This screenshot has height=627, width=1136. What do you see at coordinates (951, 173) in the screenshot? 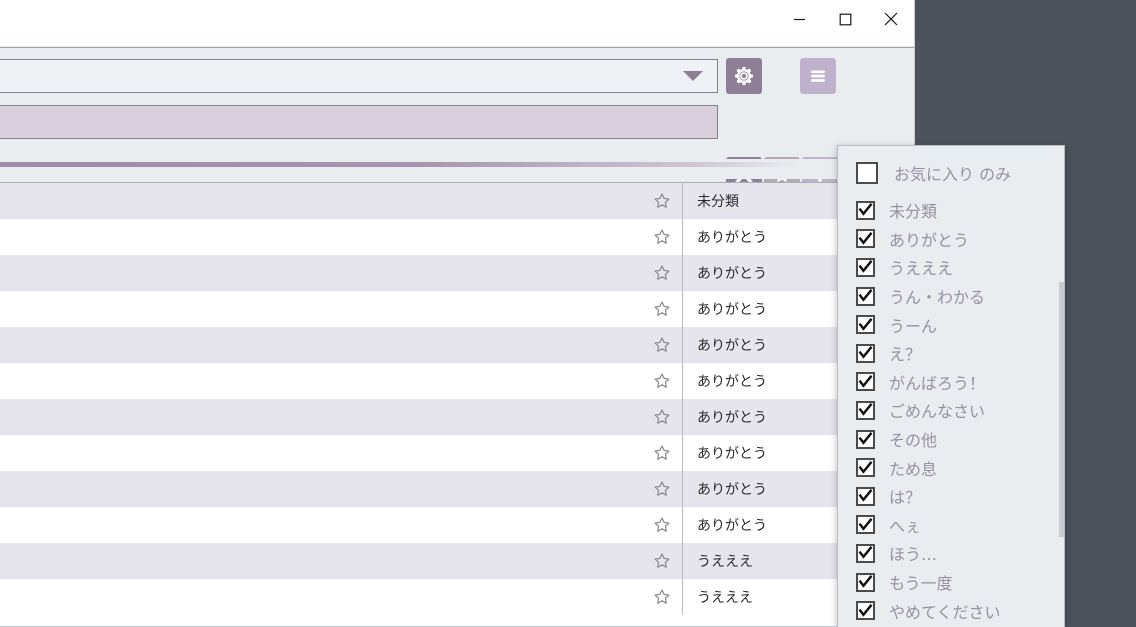
I see `favorites-only-checkbox-row: お気に入り のみ` at bounding box center [951, 173].